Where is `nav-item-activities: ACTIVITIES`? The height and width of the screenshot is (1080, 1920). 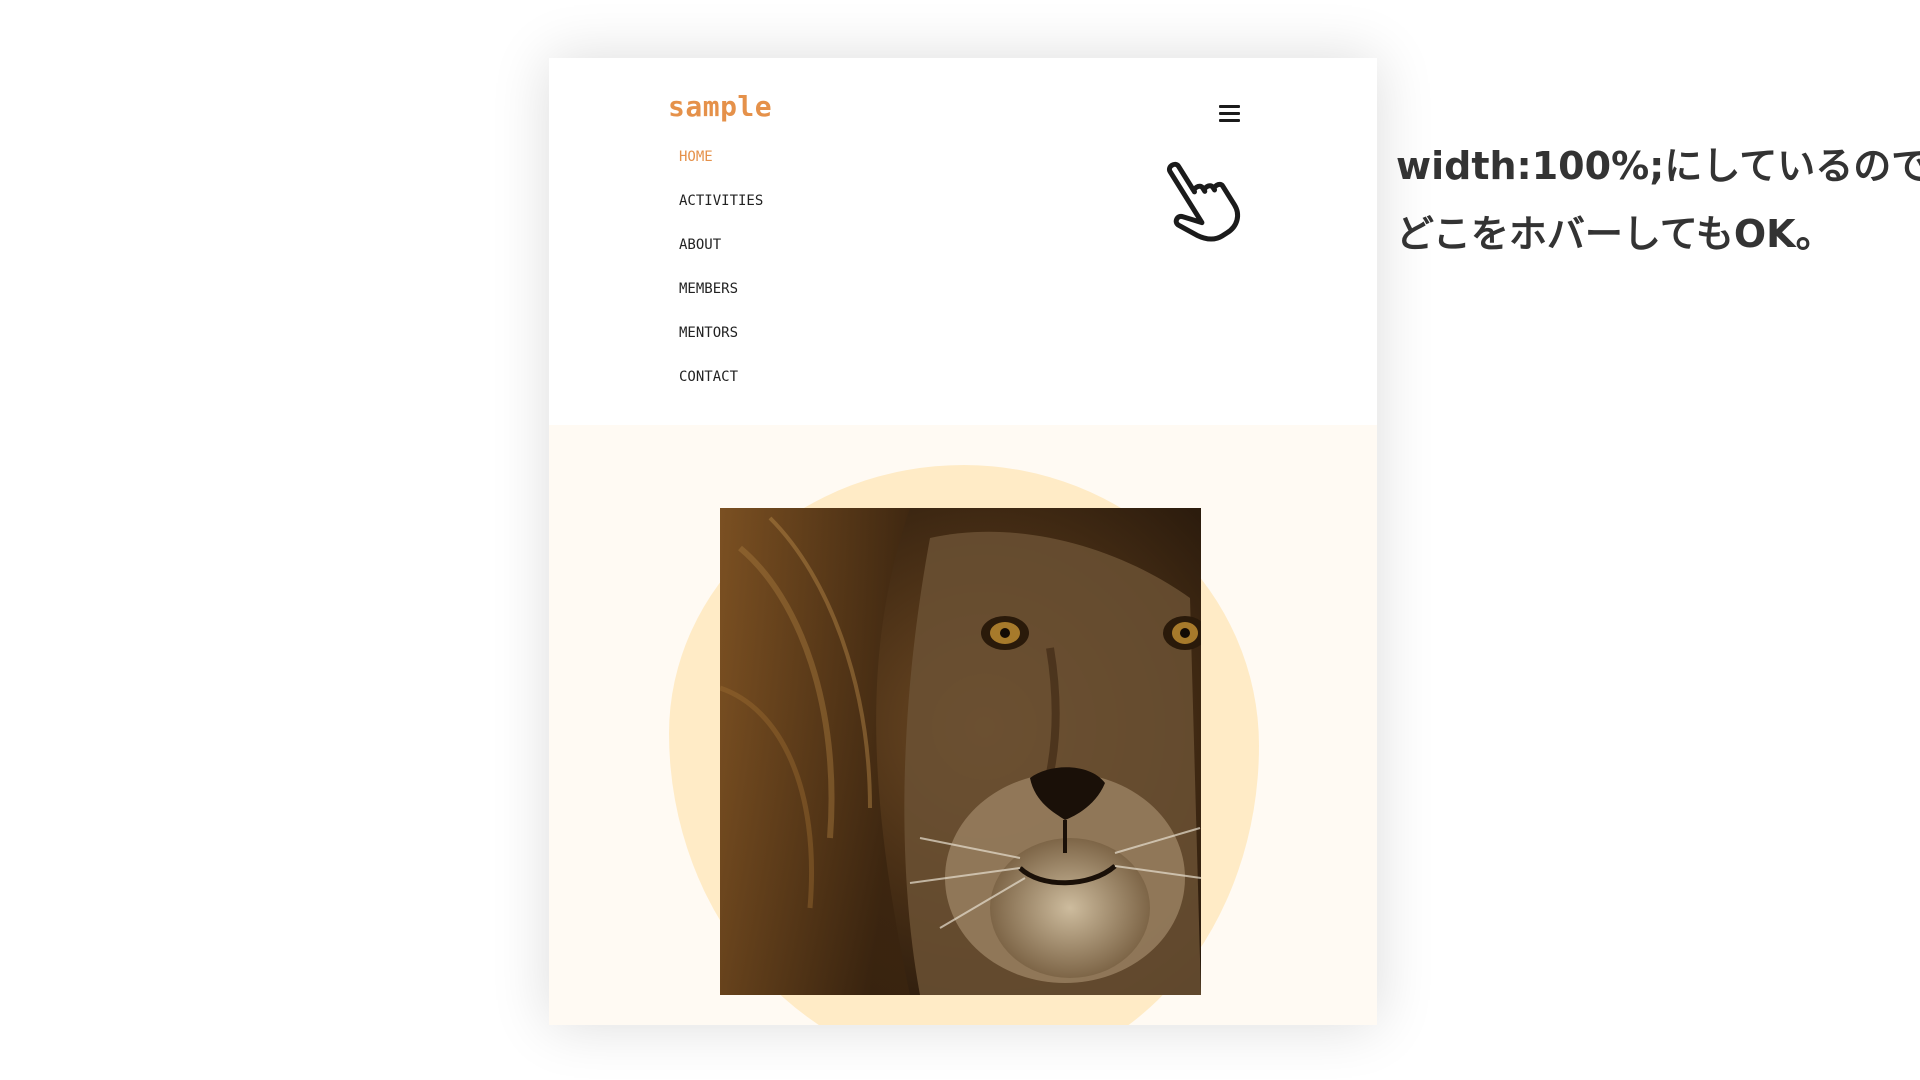
nav-item-activities: ACTIVITIES is located at coordinates (721, 201).